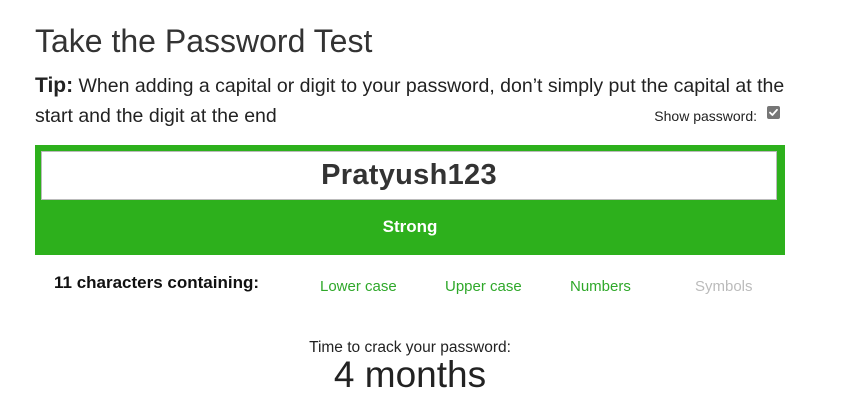  What do you see at coordinates (724, 286) in the screenshot?
I see `criterion-symbols: Symbols` at bounding box center [724, 286].